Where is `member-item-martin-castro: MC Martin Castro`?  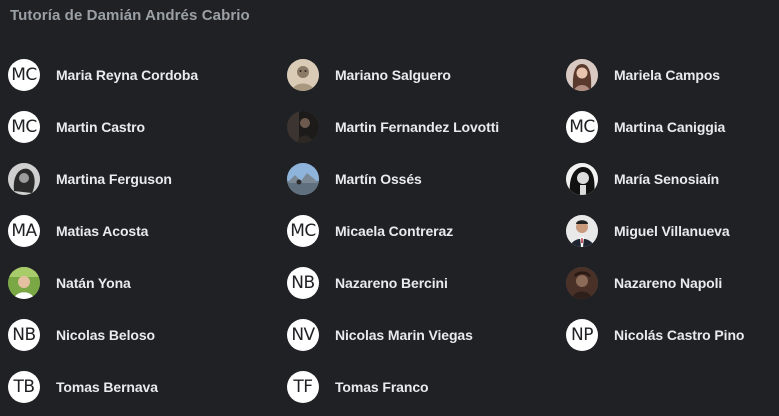
member-item-martin-castro: MC Martin Castro is located at coordinates (76, 127).